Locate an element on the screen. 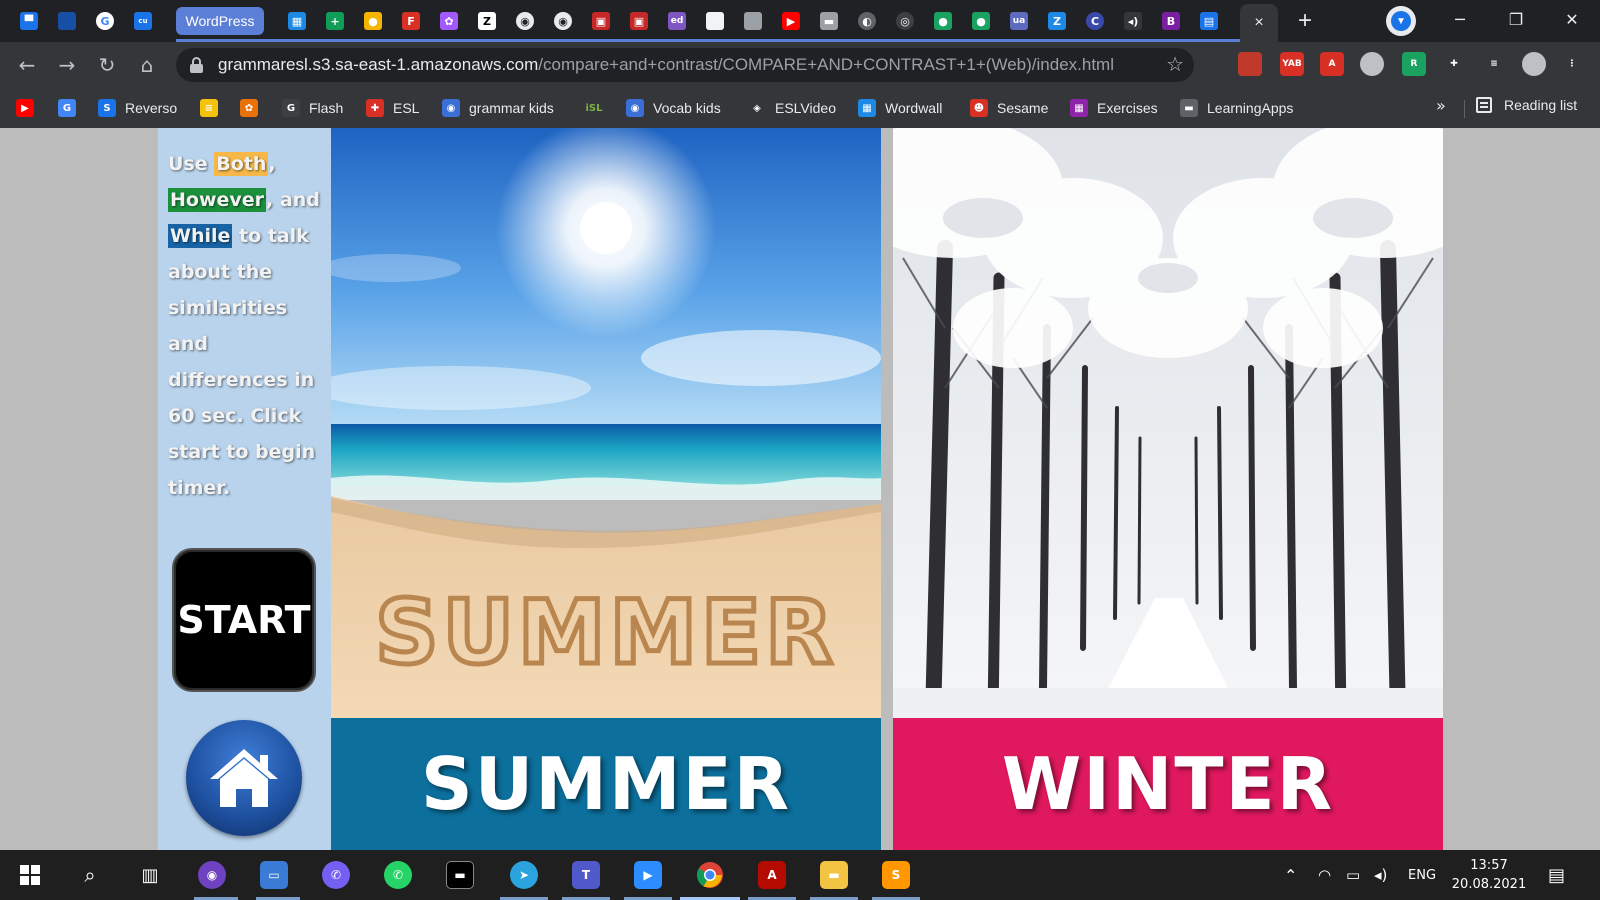 This screenshot has width=1600, height=900. start-menu-button is located at coordinates (30, 875).